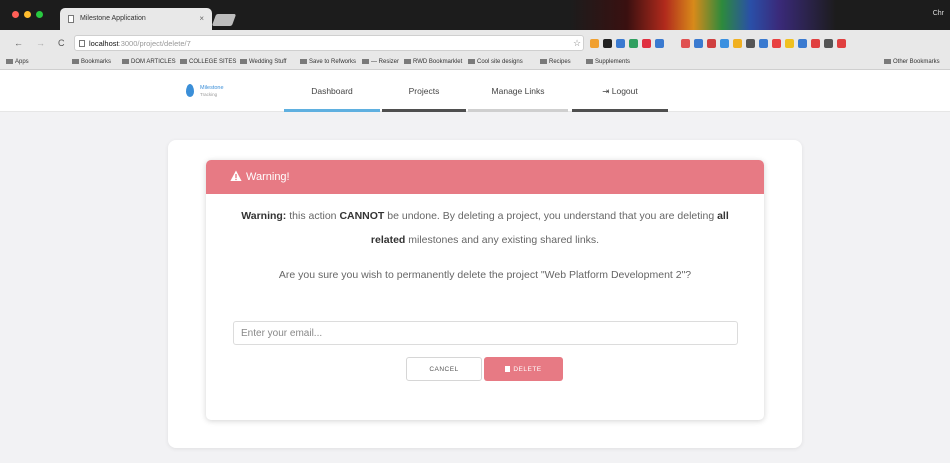  I want to click on bookmark-label: — Resizer, so click(385, 62).